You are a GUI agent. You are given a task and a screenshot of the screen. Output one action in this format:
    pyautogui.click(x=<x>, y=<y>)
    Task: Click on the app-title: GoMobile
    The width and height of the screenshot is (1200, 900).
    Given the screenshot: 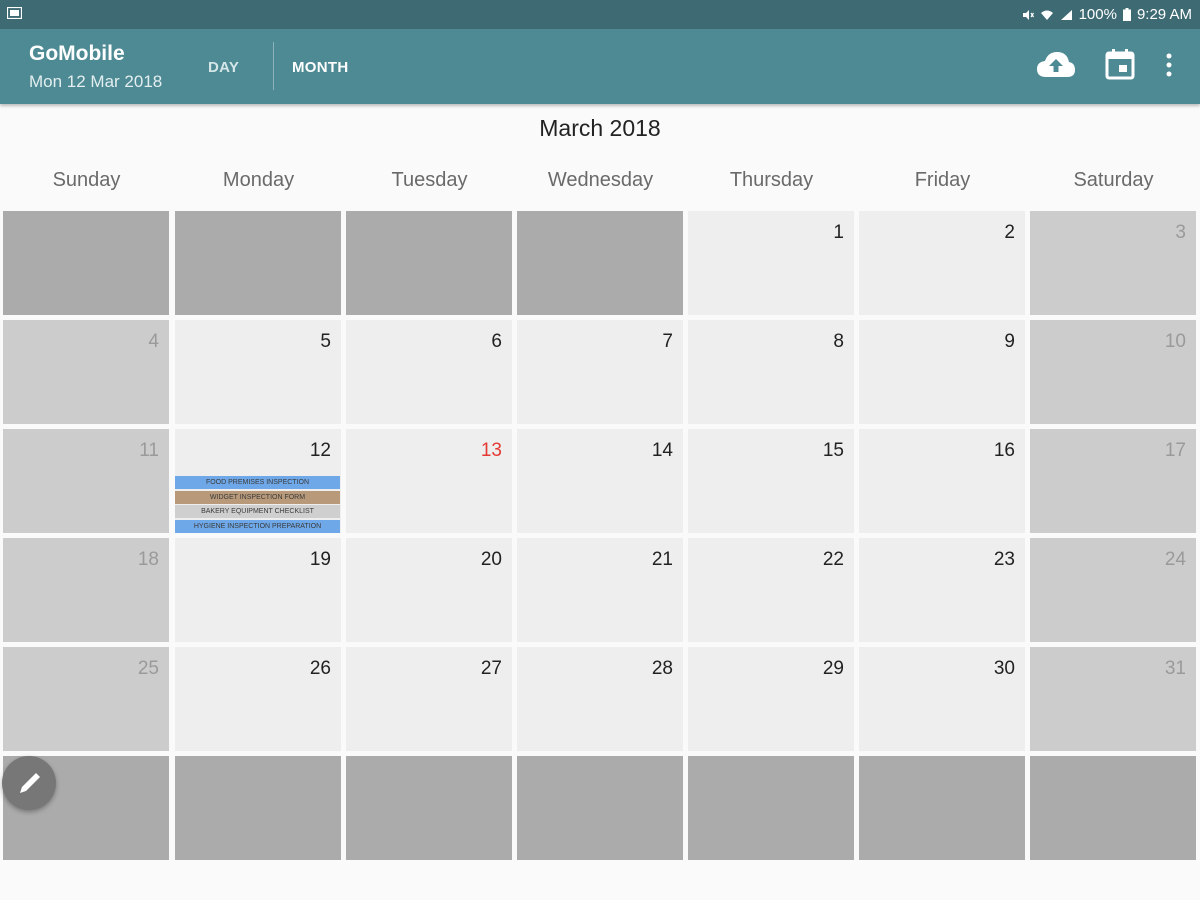 What is the action you would take?
    pyautogui.click(x=77, y=53)
    